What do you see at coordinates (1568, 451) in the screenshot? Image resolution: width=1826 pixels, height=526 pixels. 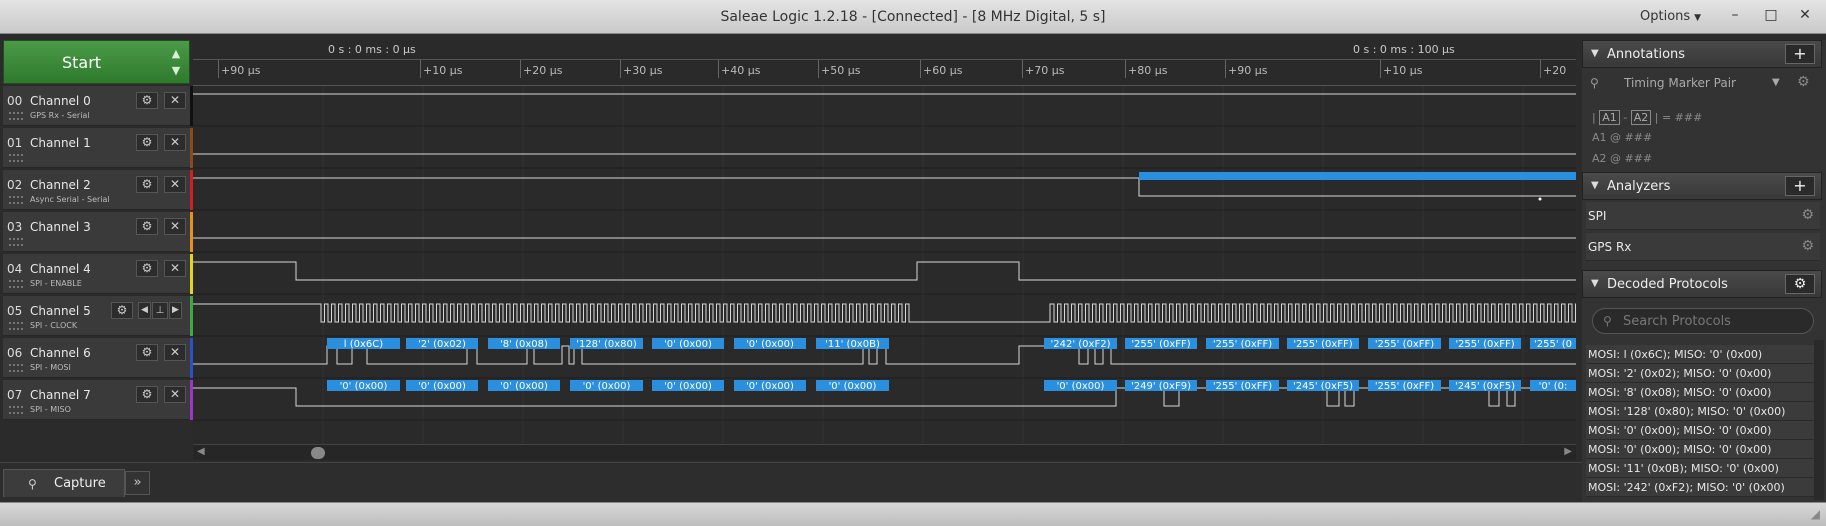 I see `scroll-right-icon: ▶` at bounding box center [1568, 451].